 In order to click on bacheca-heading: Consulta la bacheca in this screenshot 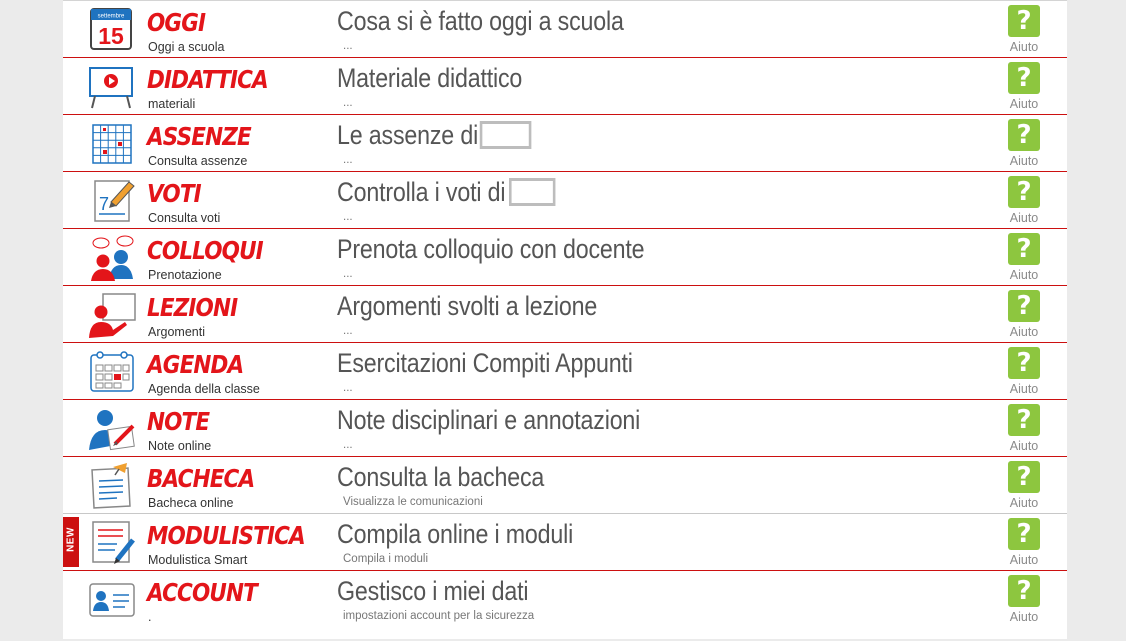, I will do `click(440, 477)`.